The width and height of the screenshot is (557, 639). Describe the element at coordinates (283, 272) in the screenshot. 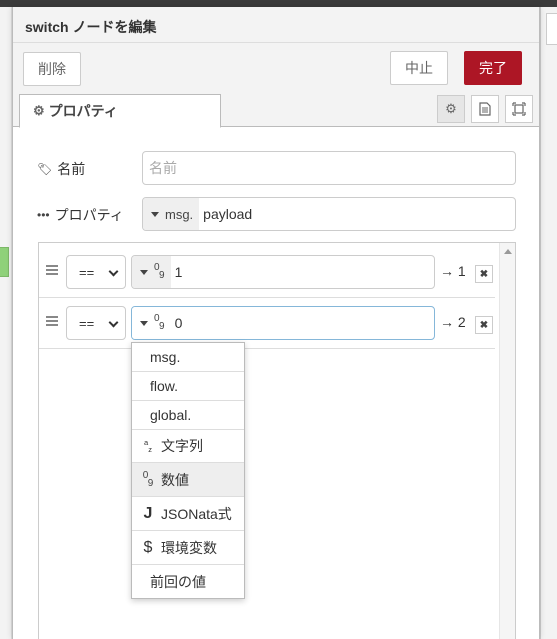

I see `rule-value-input: 09 1` at that location.